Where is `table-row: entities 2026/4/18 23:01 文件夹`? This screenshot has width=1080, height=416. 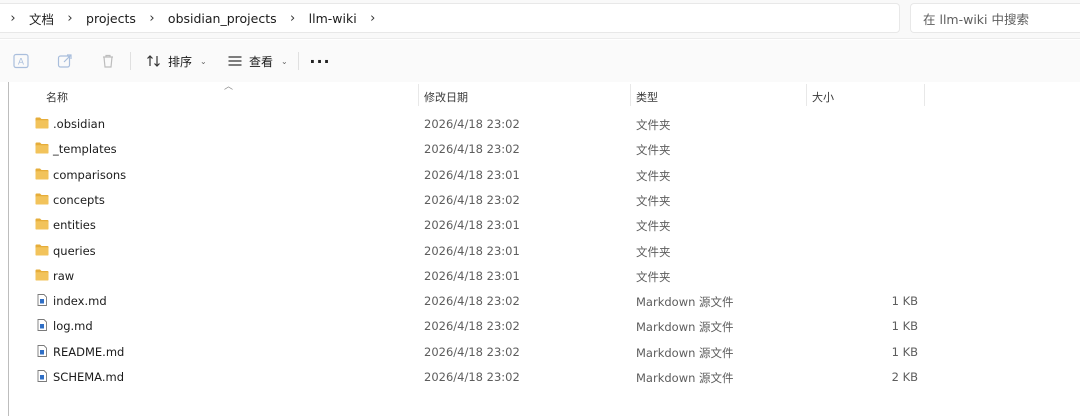
table-row: entities 2026/4/18 23:01 文件夹 is located at coordinates (540, 224).